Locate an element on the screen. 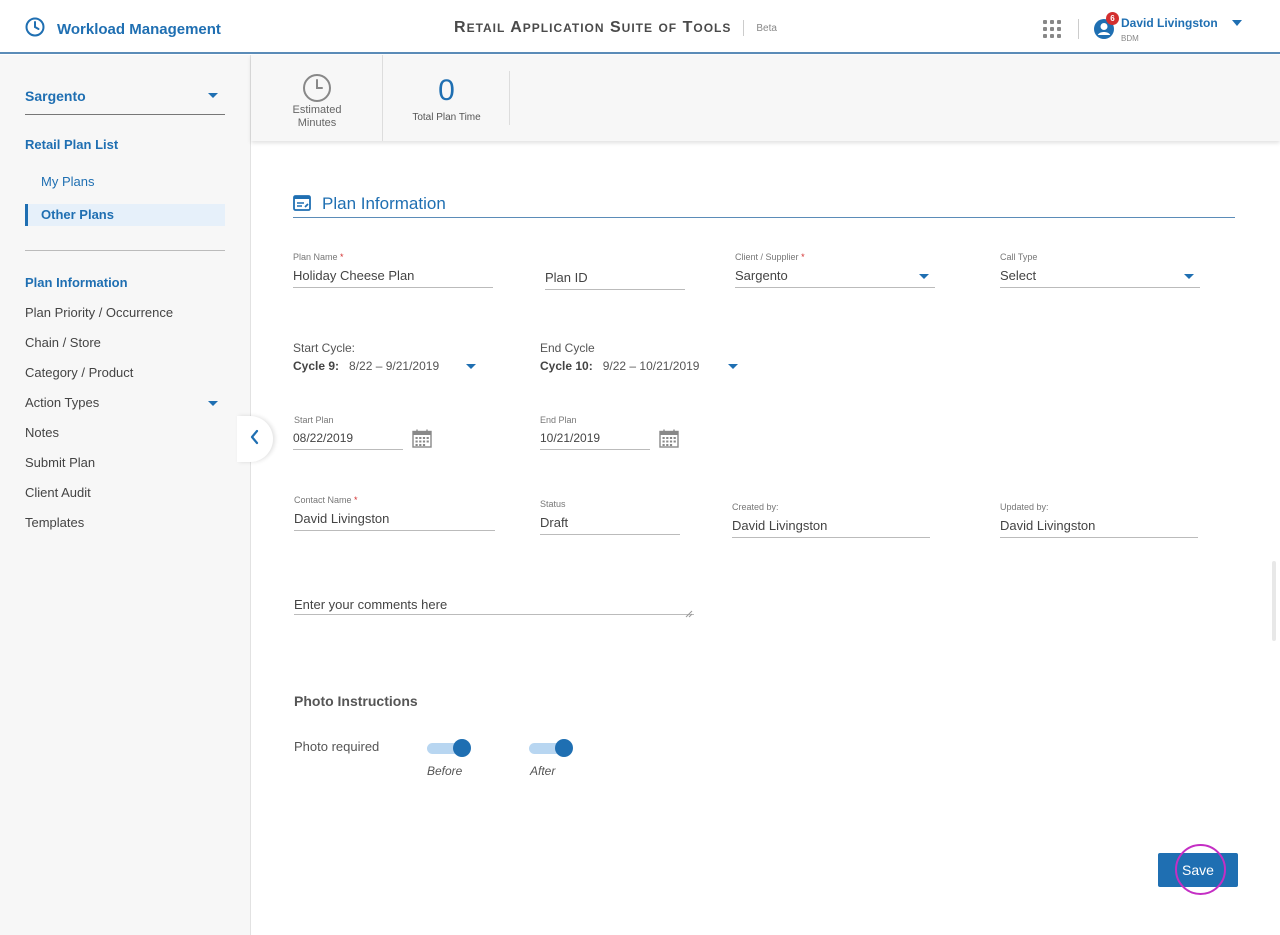  suite-title: RETAIL APPLICATION SUITE OF TOOLS is located at coordinates (593, 27).